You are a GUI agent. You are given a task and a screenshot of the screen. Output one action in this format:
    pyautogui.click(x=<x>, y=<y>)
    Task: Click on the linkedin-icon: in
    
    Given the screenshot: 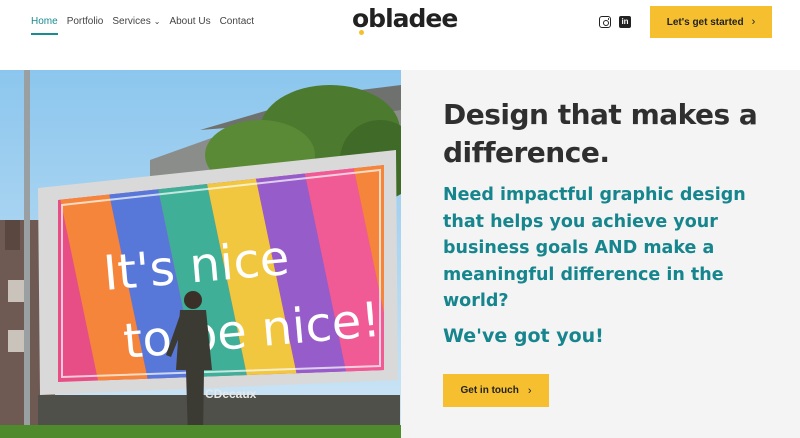 What is the action you would take?
    pyautogui.click(x=625, y=22)
    